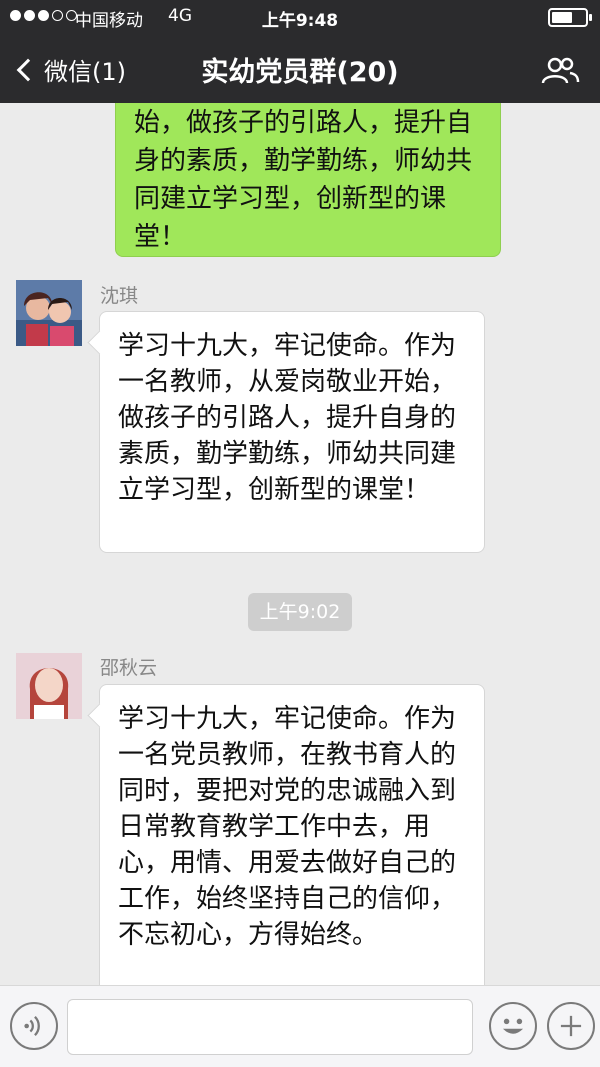 This screenshot has width=600, height=1067. Describe the element at coordinates (49, 686) in the screenshot. I see `avatar-shaoqiuyun` at that location.